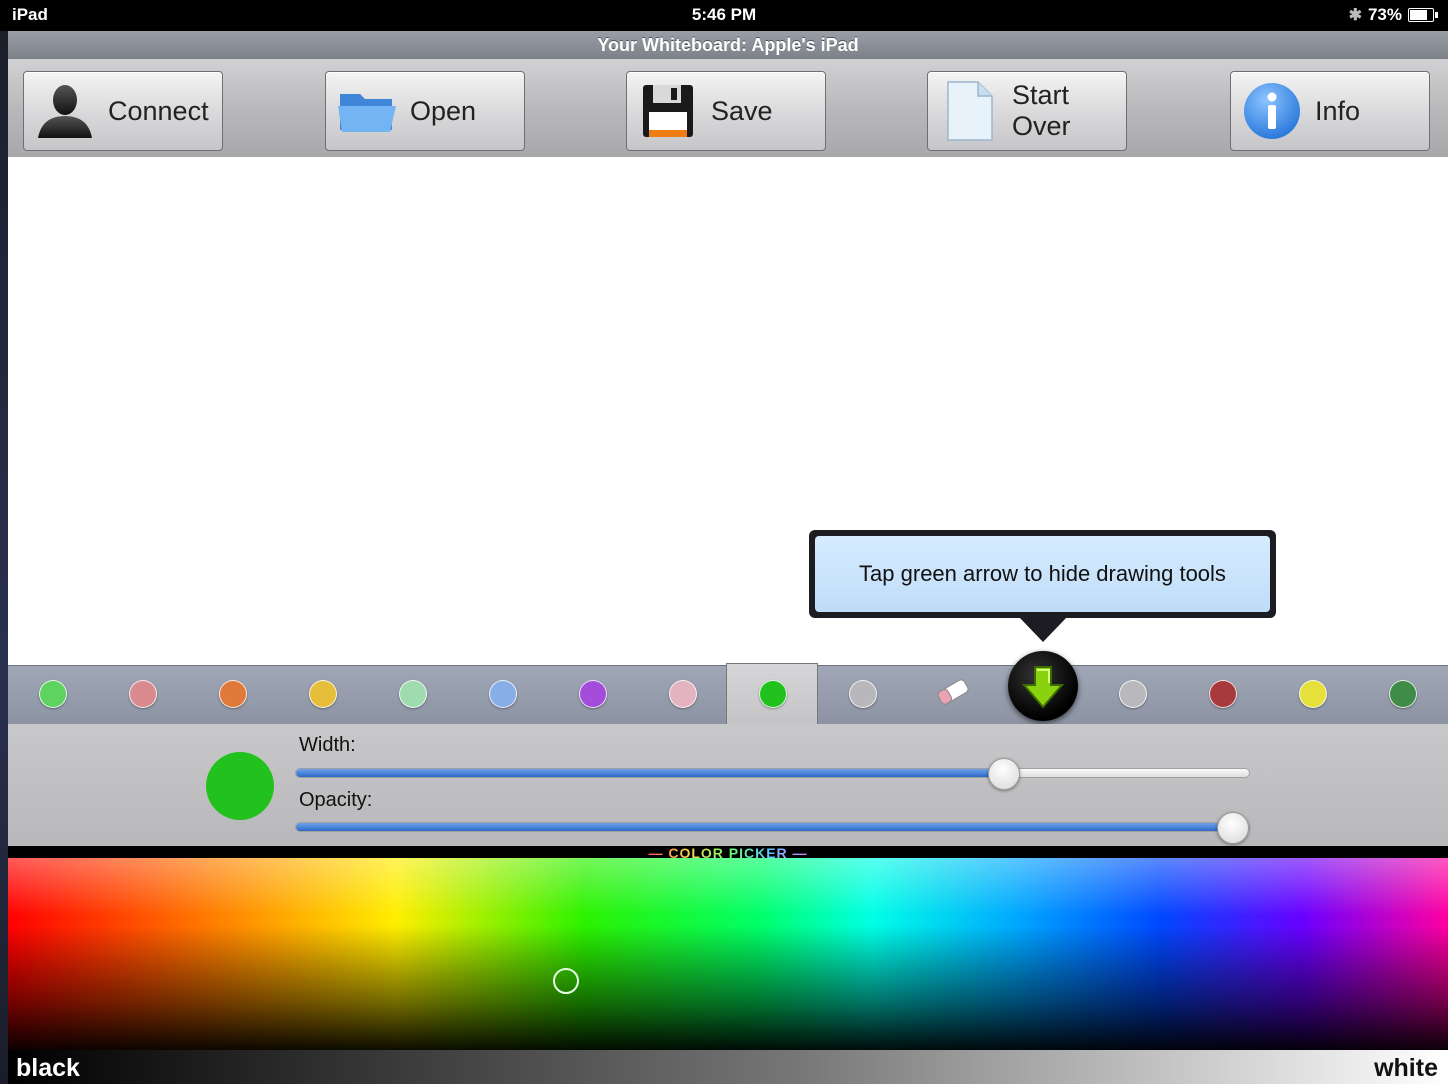 Image resolution: width=1448 pixels, height=1084 pixels. I want to click on brush-settings-panel: Width: Opacity:, so click(728, 785).